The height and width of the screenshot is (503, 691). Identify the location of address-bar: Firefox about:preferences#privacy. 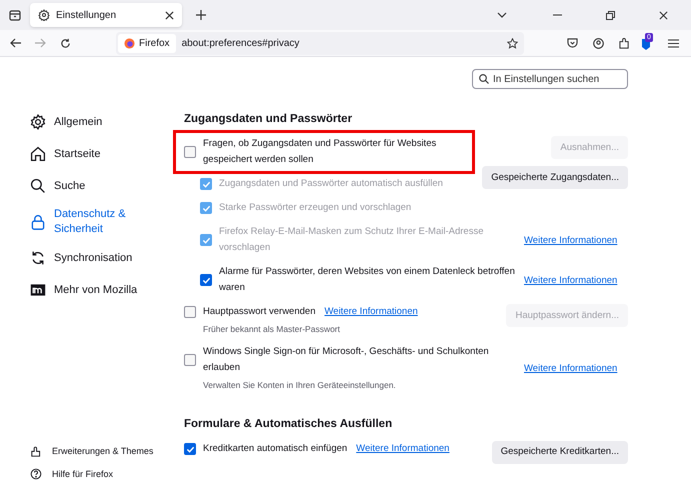
(320, 43).